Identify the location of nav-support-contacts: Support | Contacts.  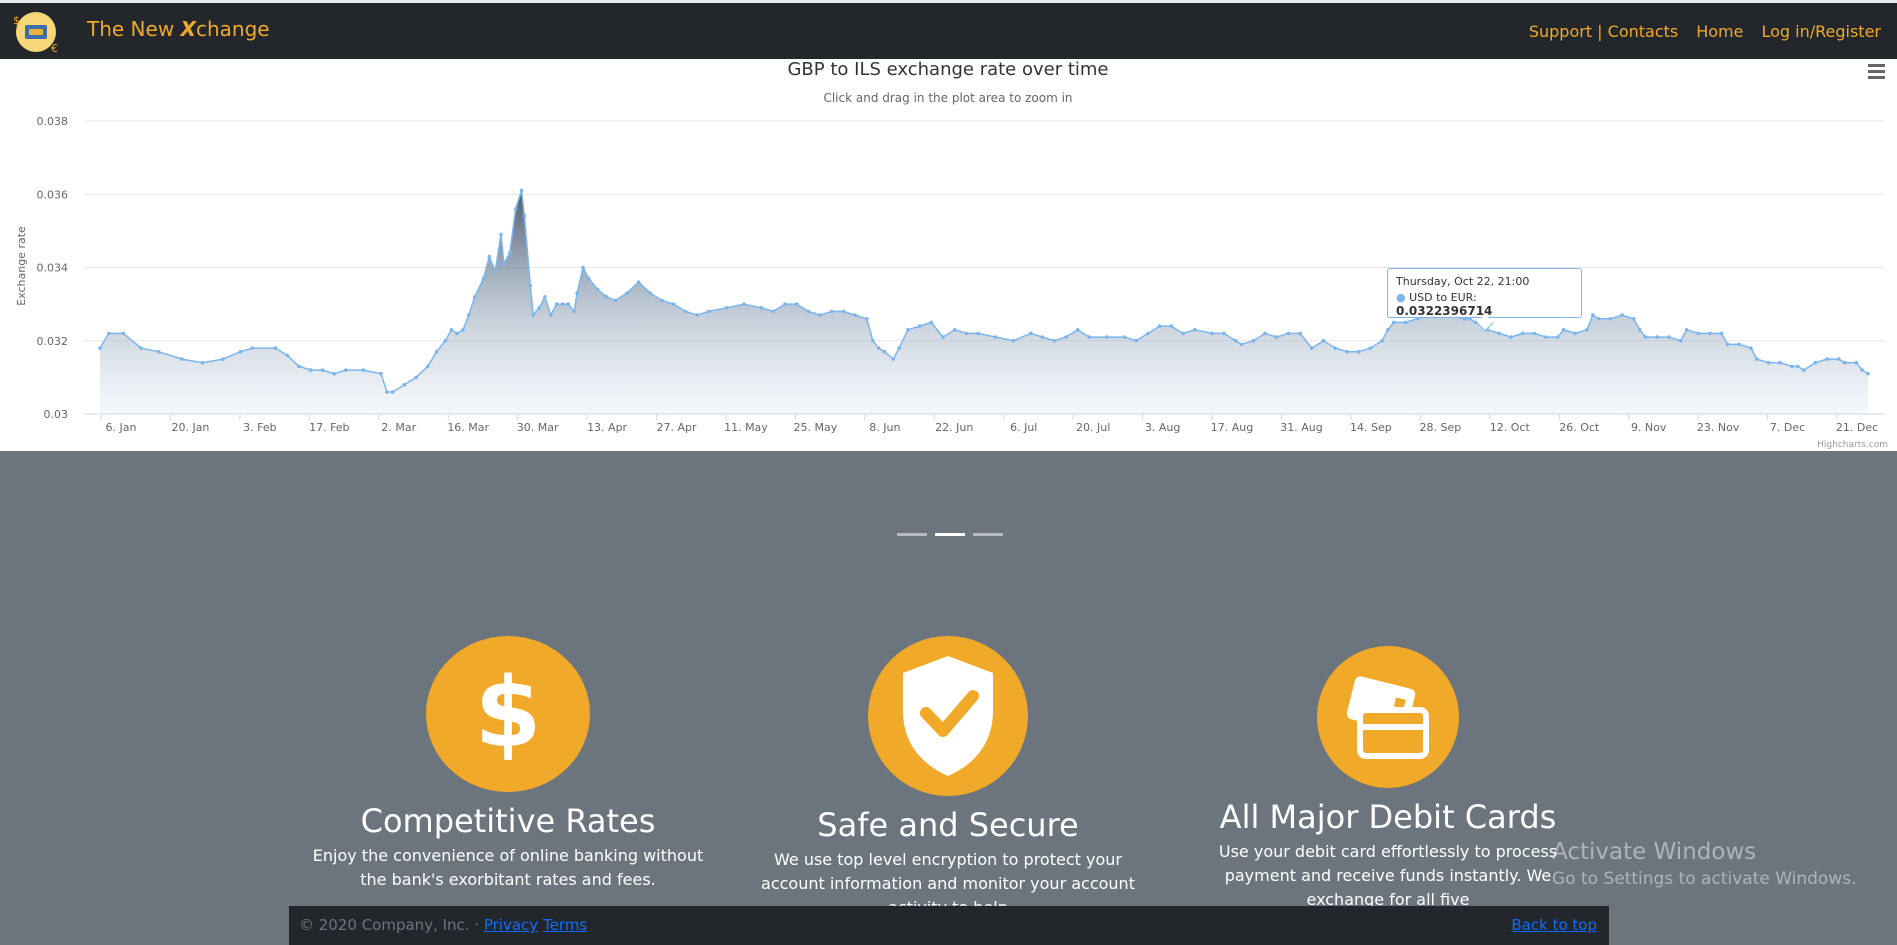
(1603, 31).